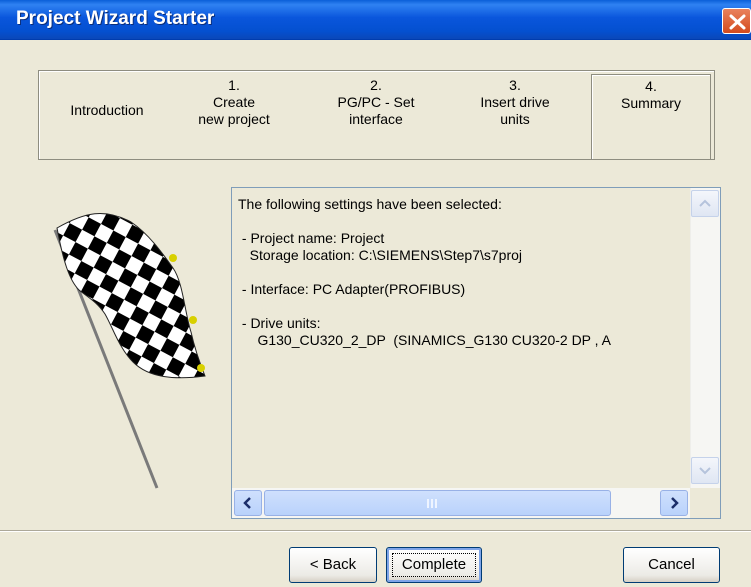 The image size is (751, 587). I want to click on scroll-up-icon, so click(705, 203).